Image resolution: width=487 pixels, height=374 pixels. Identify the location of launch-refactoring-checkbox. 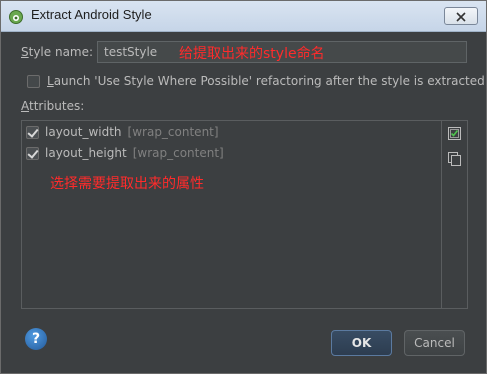
(33, 81).